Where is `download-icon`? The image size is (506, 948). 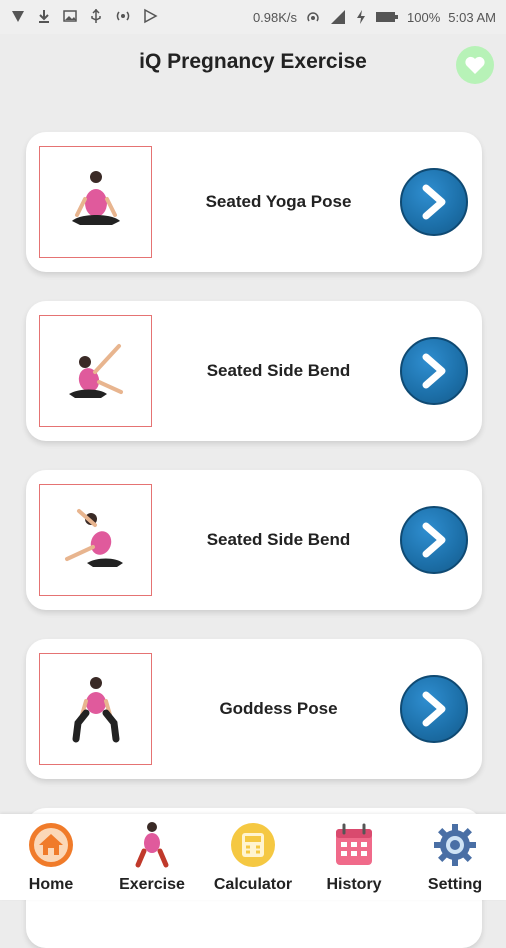 download-icon is located at coordinates (44, 16).